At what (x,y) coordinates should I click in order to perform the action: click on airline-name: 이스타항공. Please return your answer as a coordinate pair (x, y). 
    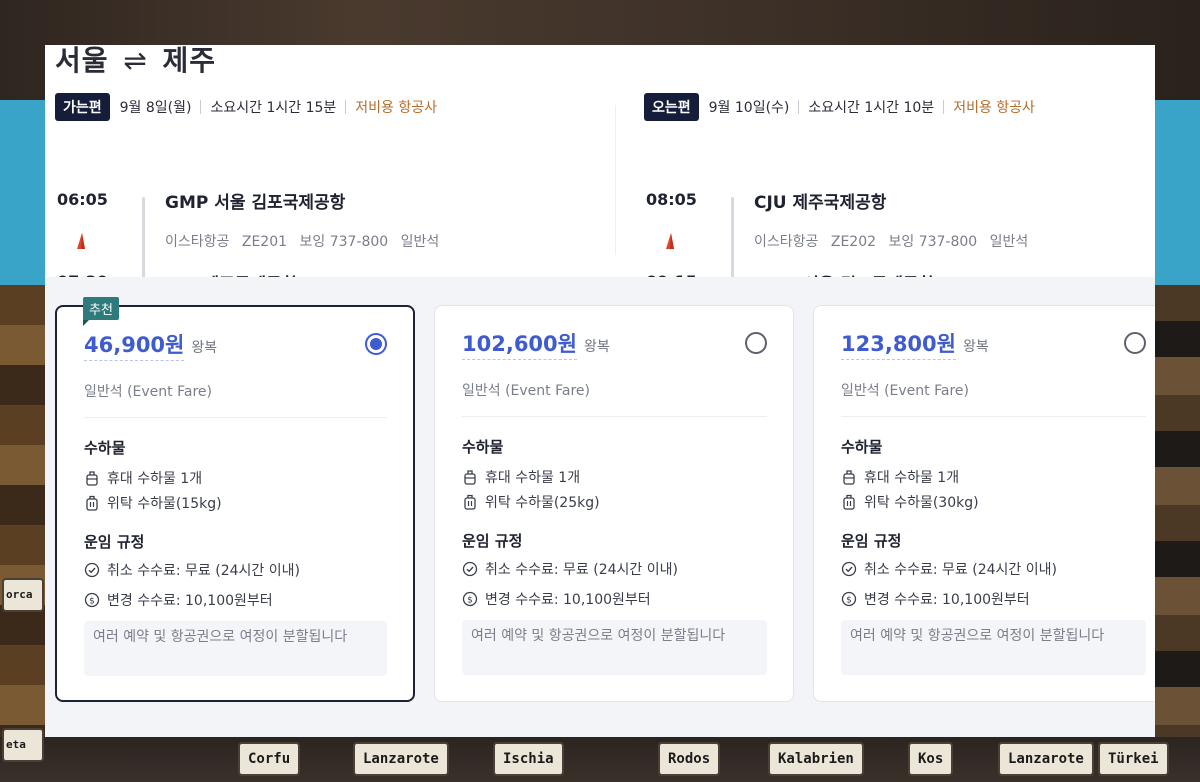
    Looking at the image, I should click on (786, 242).